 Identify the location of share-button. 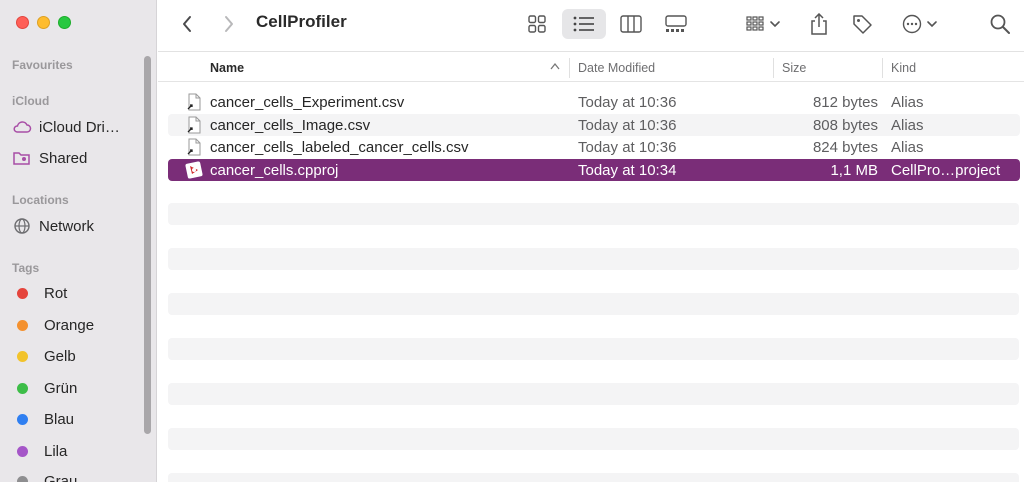
(819, 24).